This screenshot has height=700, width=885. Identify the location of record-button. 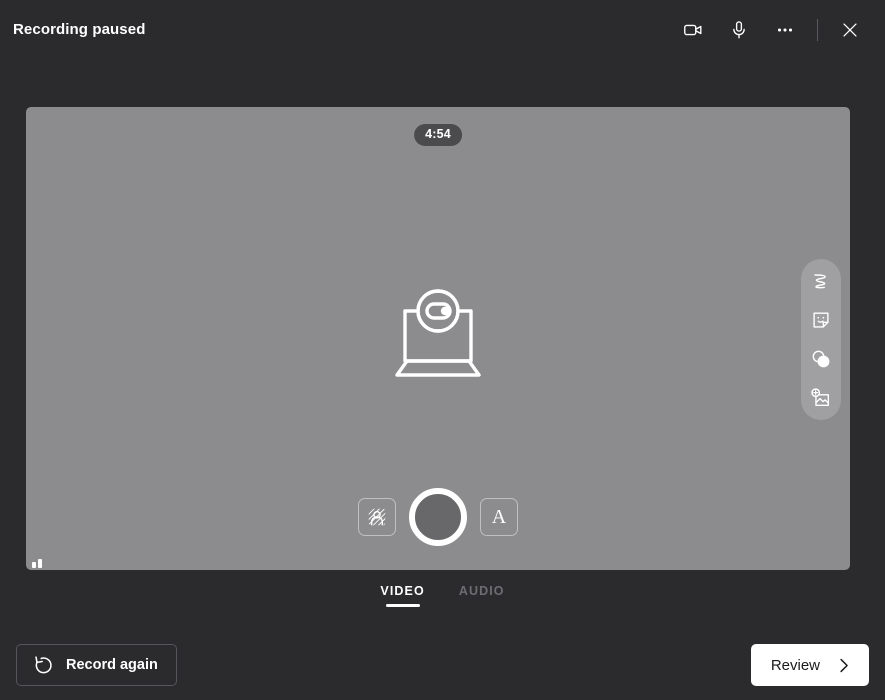
(438, 517).